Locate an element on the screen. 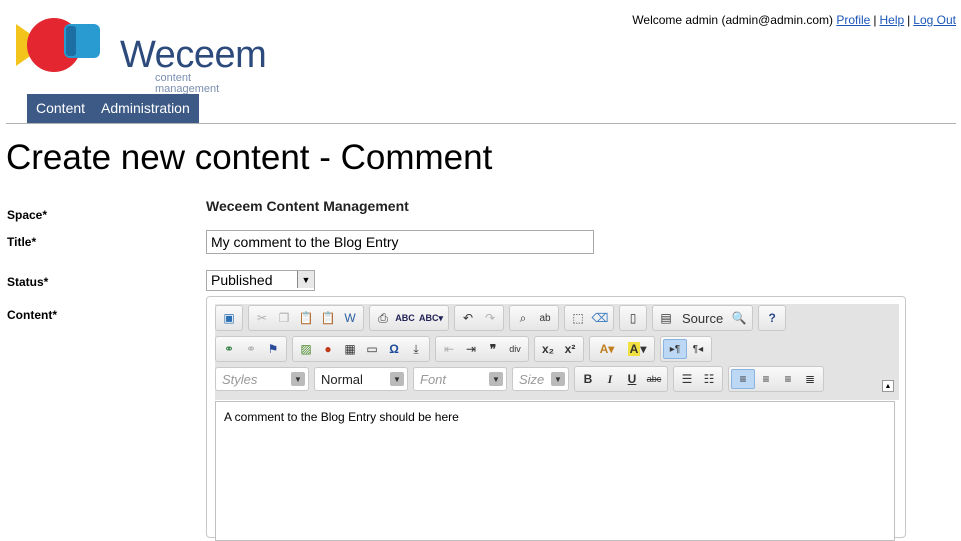 This screenshot has height=541, width=961. toolbar-group: ✂ ❐ 📋 📋 W is located at coordinates (306, 318).